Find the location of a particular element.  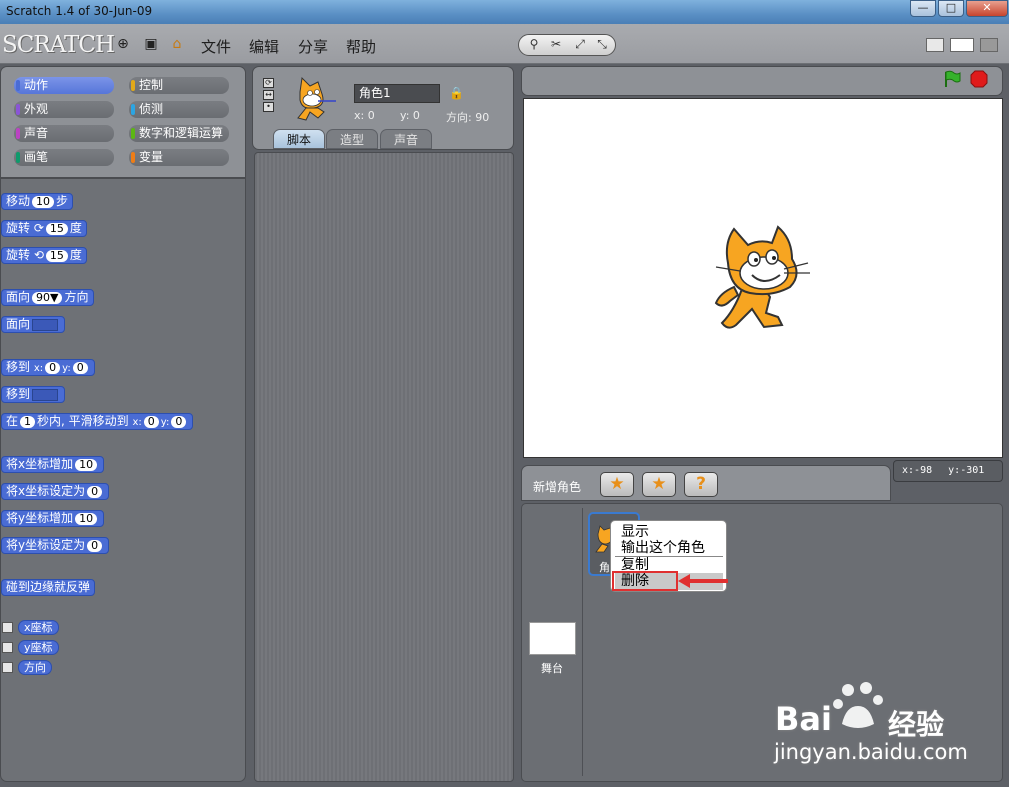

block-goto: 移到 is located at coordinates (33, 394).